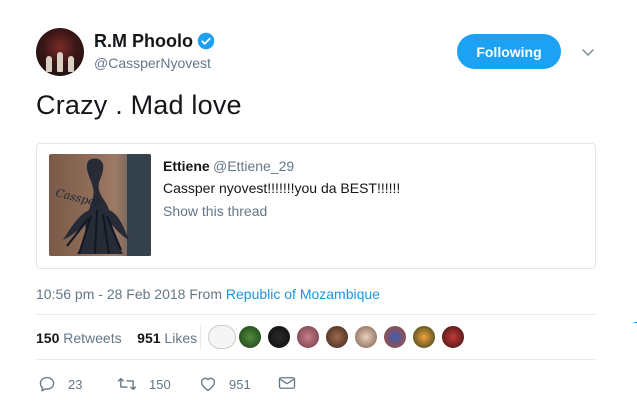 The width and height of the screenshot is (637, 415). Describe the element at coordinates (47, 384) in the screenshot. I see `reply-icon` at that location.